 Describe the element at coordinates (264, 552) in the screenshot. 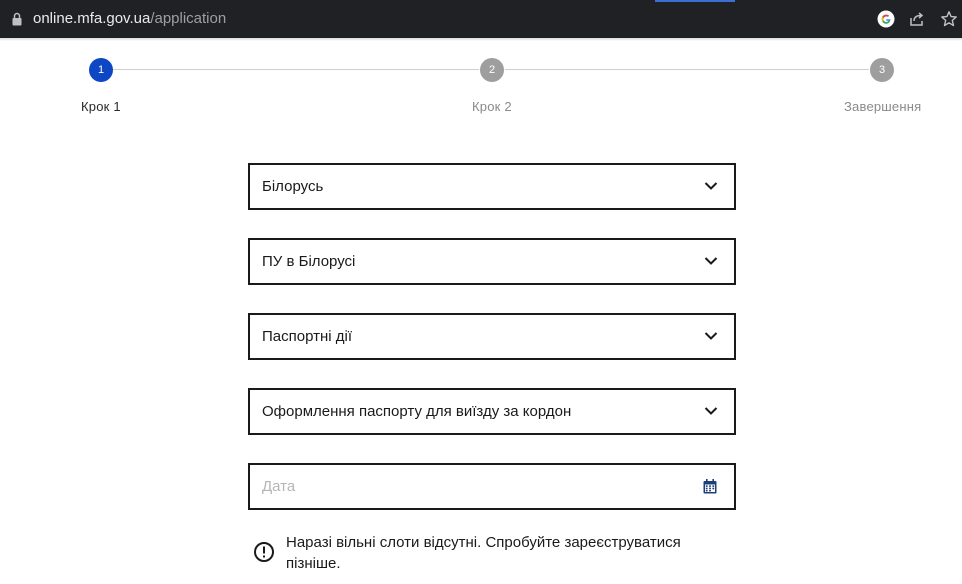

I see `exclamation-circle-icon` at that location.